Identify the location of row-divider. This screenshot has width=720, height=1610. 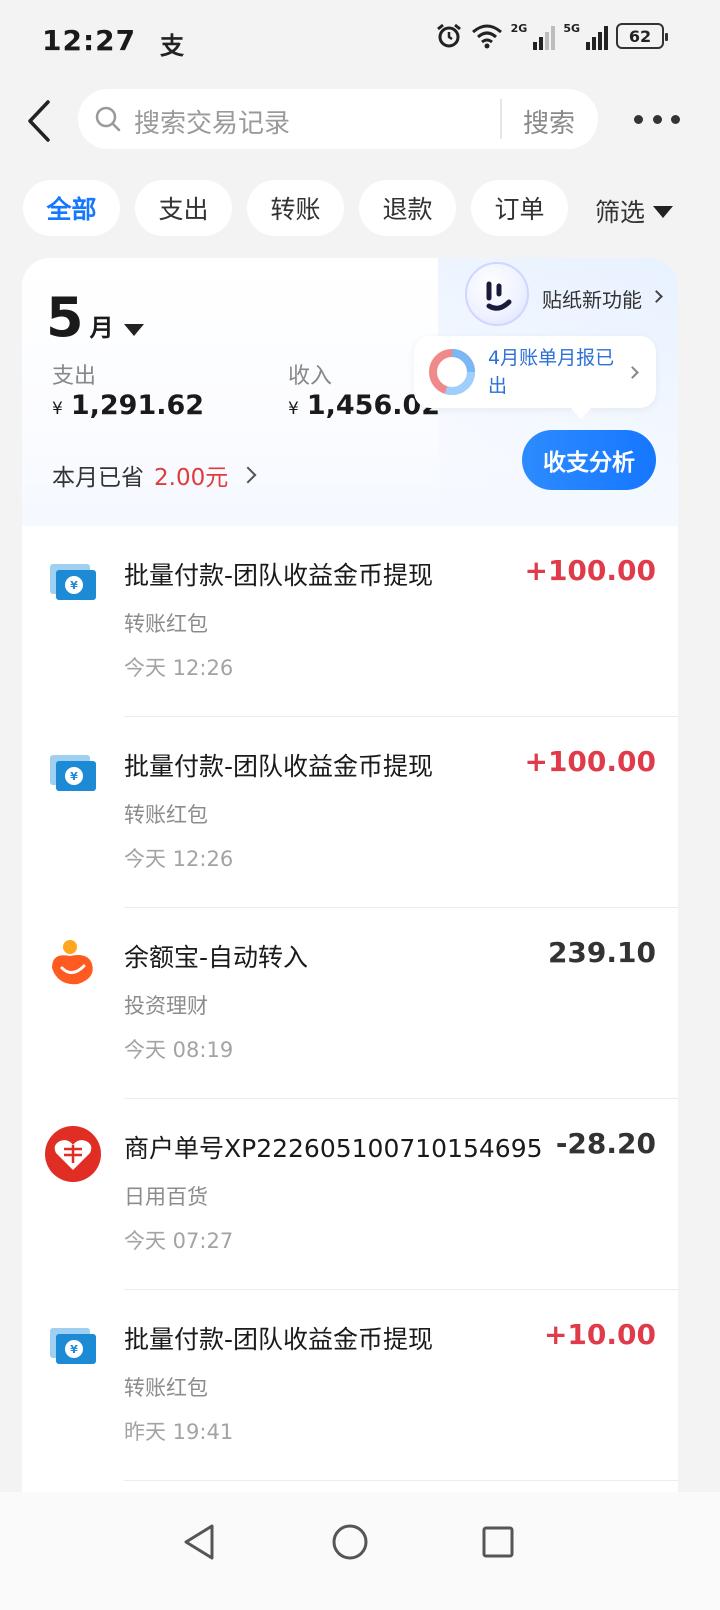
(401, 1480).